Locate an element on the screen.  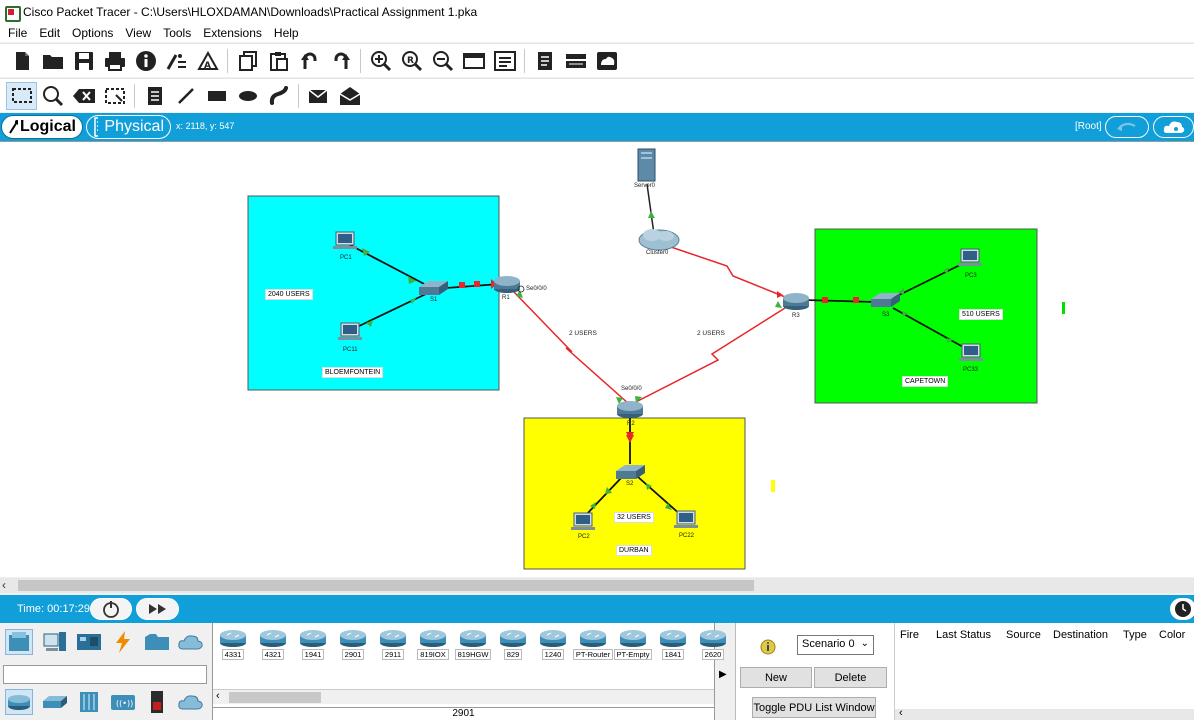
menu-help: Help is located at coordinates (288, 33).